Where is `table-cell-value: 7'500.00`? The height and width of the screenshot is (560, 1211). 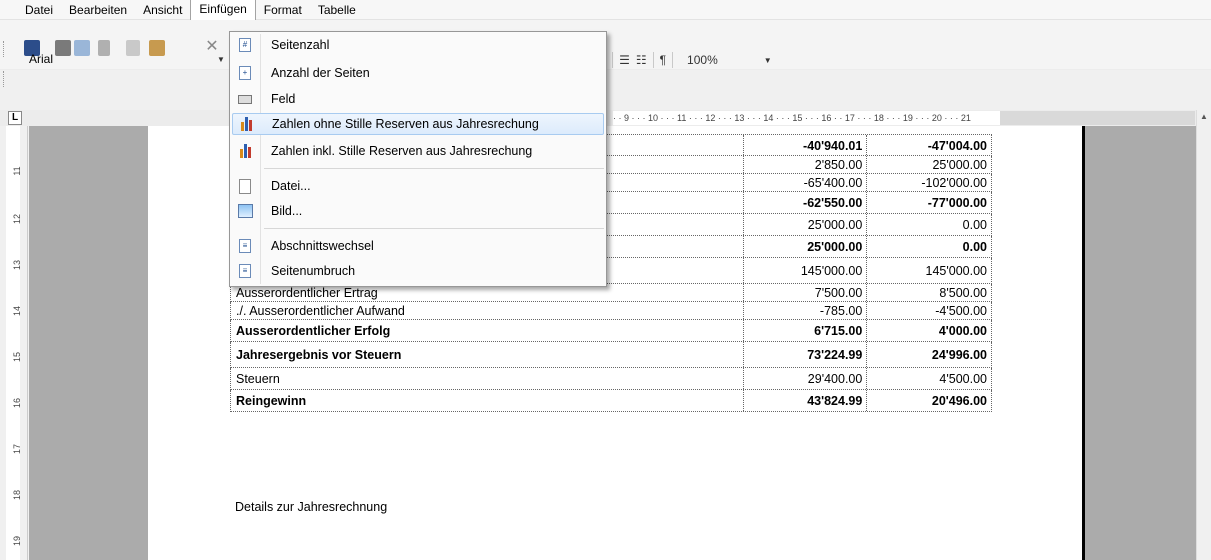 table-cell-value: 7'500.00 is located at coordinates (806, 292).